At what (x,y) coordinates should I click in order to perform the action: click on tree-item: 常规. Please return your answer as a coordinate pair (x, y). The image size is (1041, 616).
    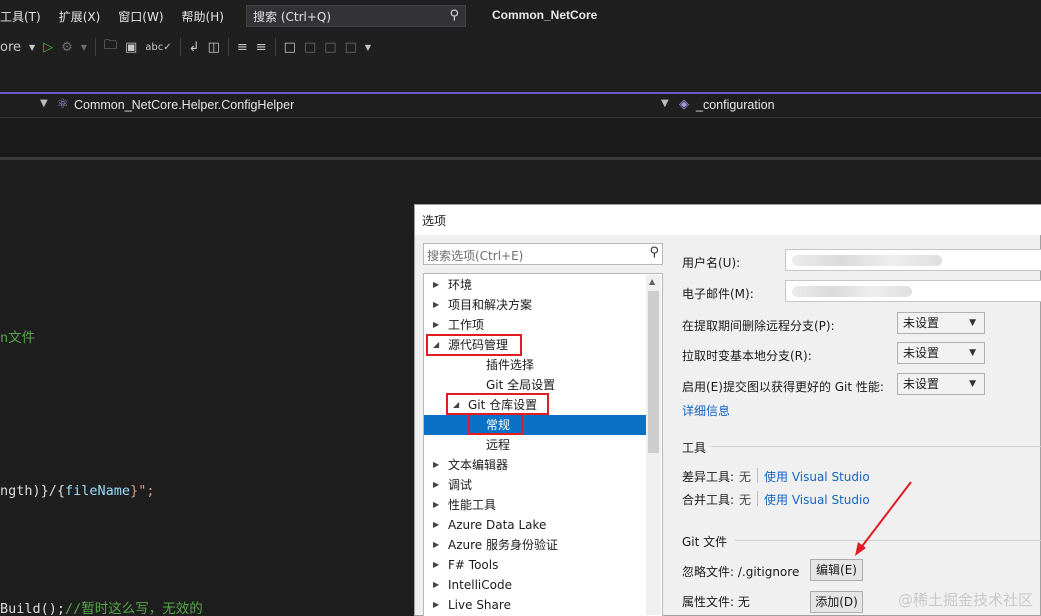
    Looking at the image, I should click on (535, 425).